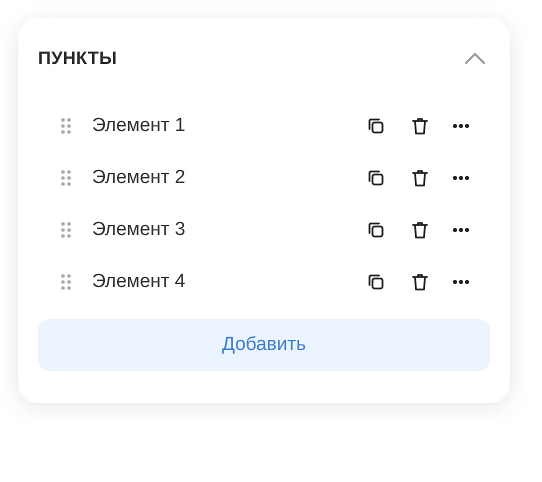  Describe the element at coordinates (139, 126) in the screenshot. I see `item-label: Элемент 1` at that location.